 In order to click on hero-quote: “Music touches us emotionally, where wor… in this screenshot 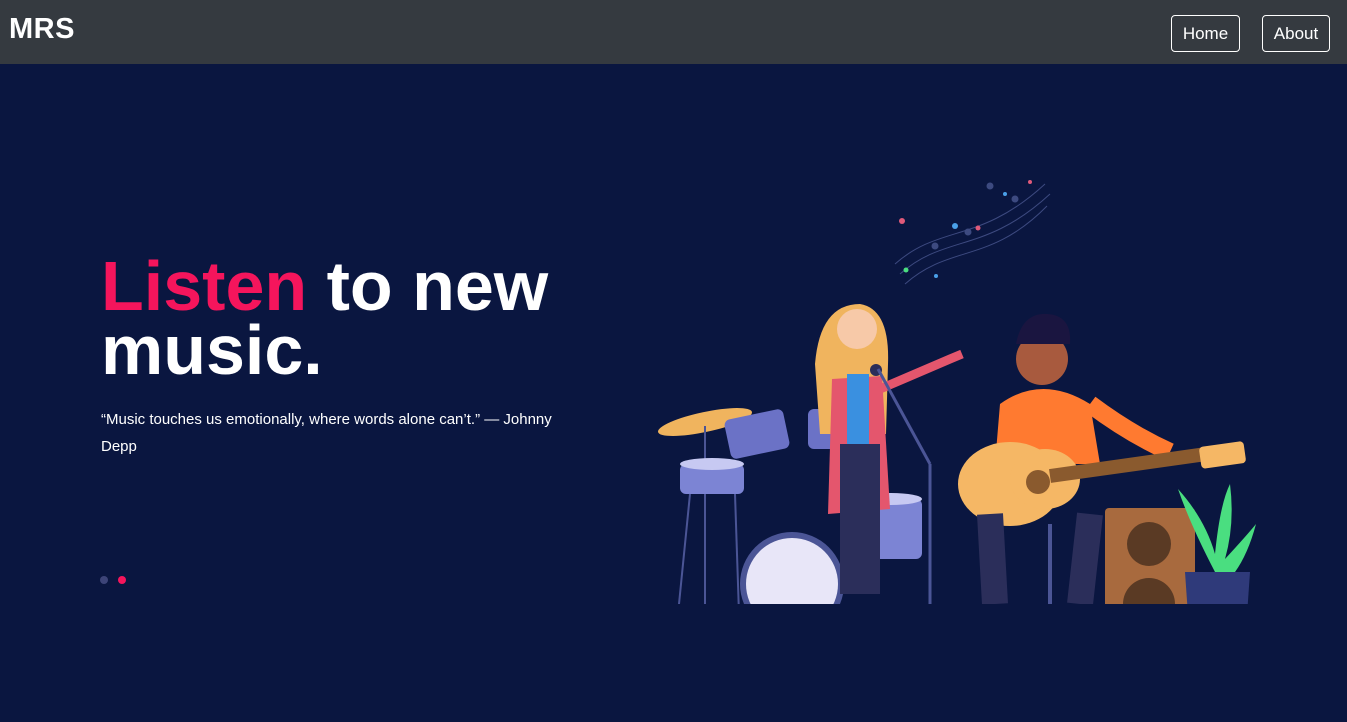, I will do `click(326, 433)`.